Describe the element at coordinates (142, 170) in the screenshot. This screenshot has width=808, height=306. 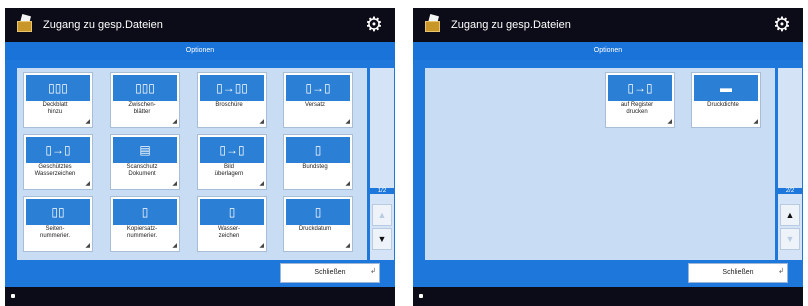
I see `option-label: Scanschutz Dokument` at that location.